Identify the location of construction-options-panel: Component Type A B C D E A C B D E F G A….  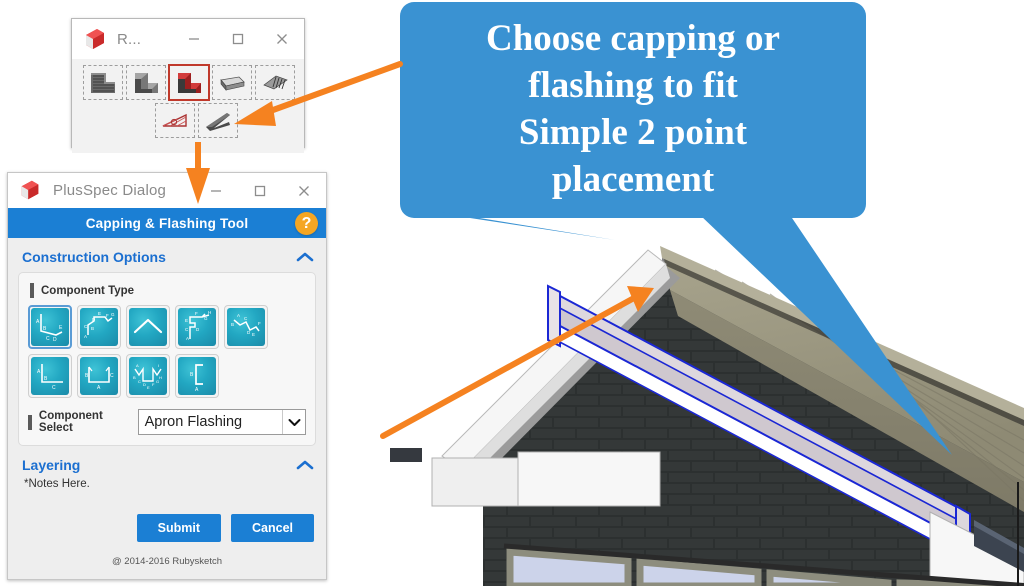
(167, 359).